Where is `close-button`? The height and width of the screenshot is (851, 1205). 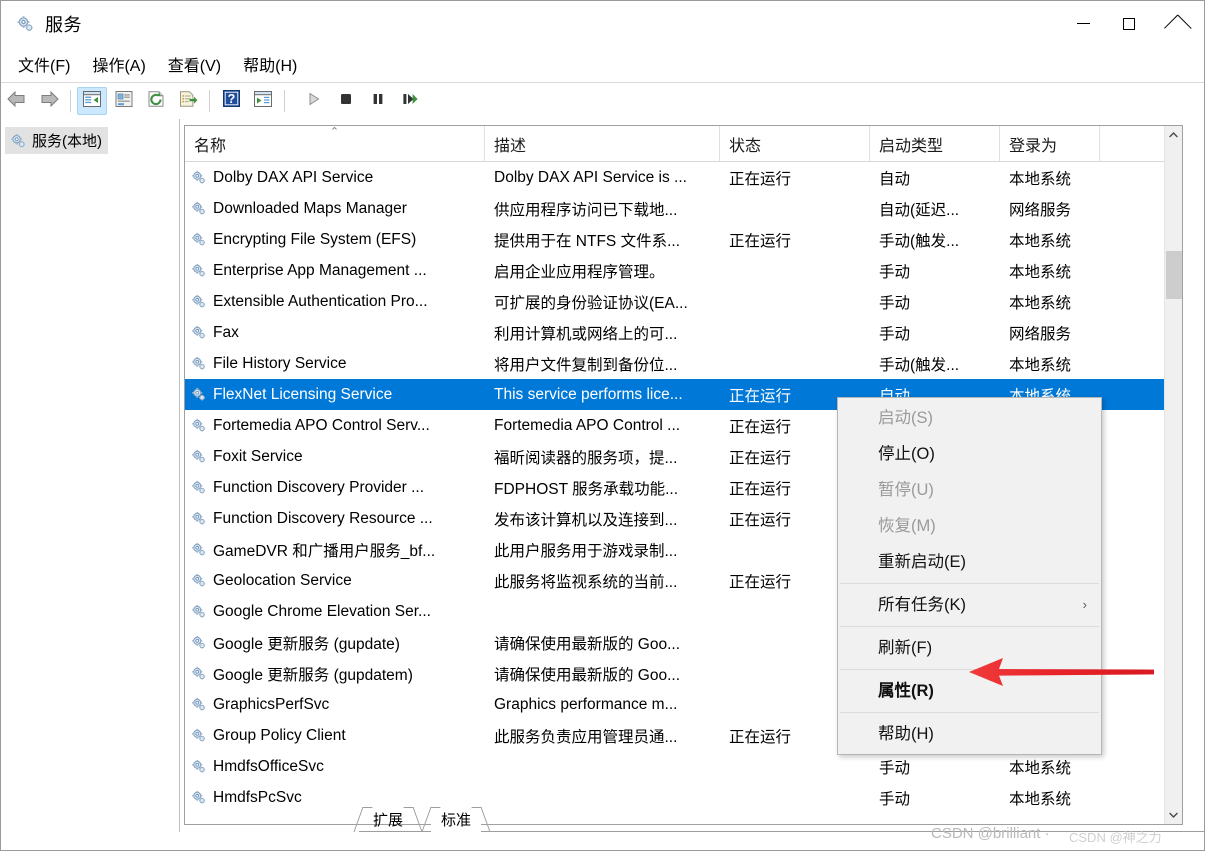
close-button is located at coordinates (1178, 23).